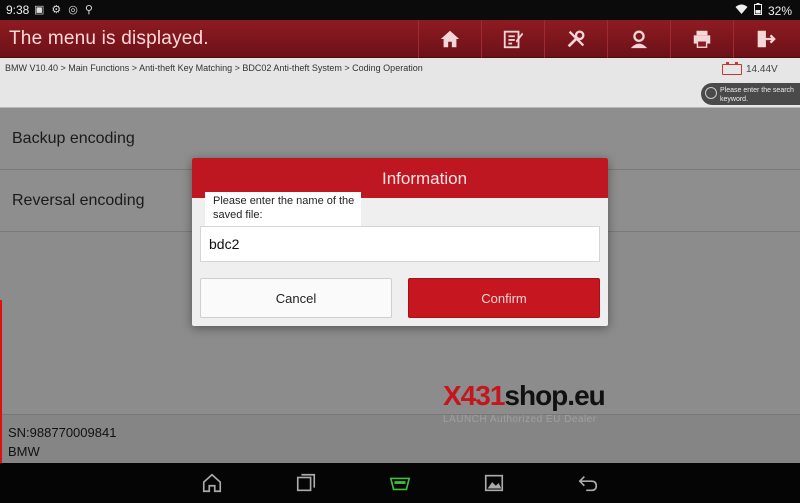 Image resolution: width=800 pixels, height=503 pixels. I want to click on vehicle-make: BMW, so click(24, 451).